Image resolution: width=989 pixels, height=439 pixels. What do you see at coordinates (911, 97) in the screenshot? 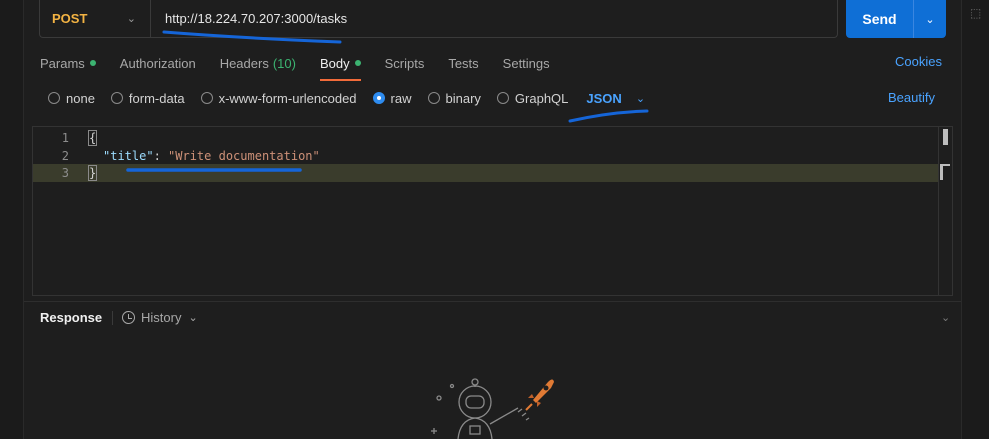
I see `beautify-link: Beautify` at bounding box center [911, 97].